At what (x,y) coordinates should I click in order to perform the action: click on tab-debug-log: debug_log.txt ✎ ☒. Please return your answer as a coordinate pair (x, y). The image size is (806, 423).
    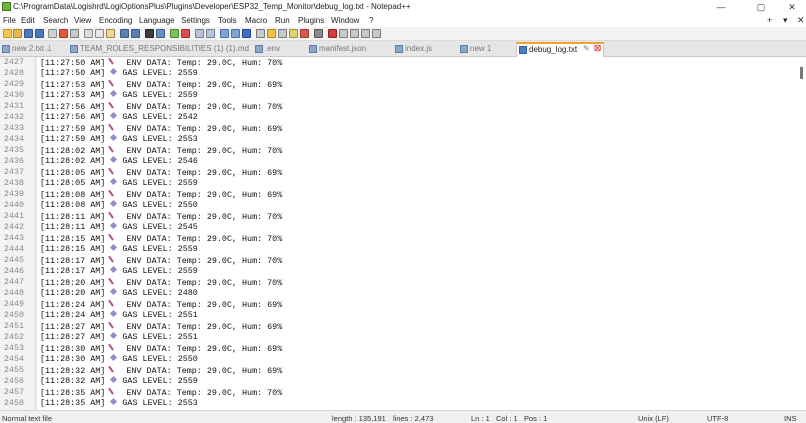
    Looking at the image, I should click on (560, 49).